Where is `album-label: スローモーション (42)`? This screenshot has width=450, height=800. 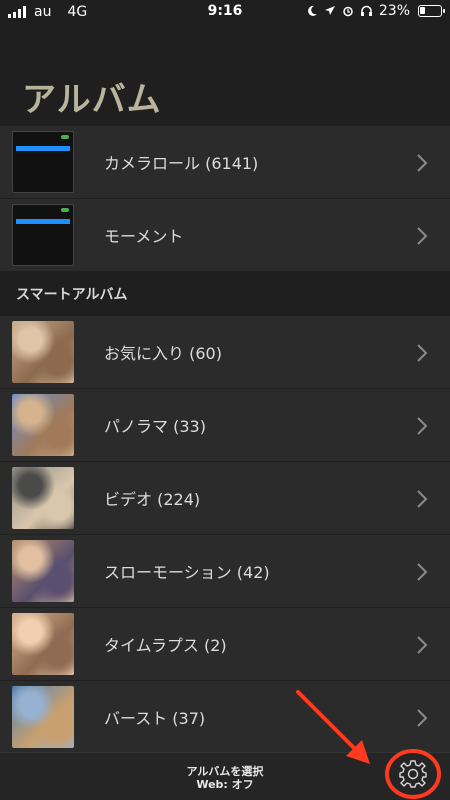 album-label: スローモーション (42) is located at coordinates (187, 572).